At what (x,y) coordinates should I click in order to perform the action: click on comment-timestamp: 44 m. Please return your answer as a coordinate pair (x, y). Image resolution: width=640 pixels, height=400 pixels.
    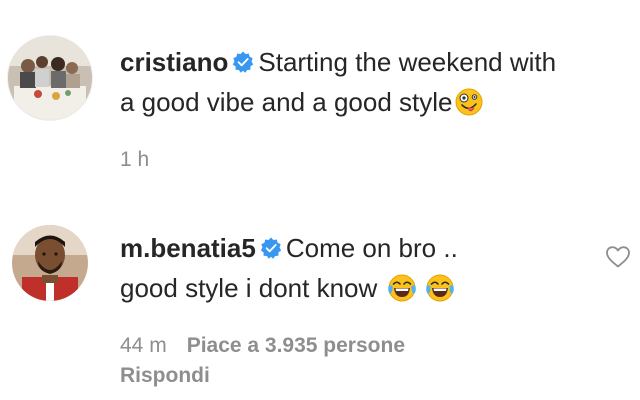
    Looking at the image, I should click on (143, 345).